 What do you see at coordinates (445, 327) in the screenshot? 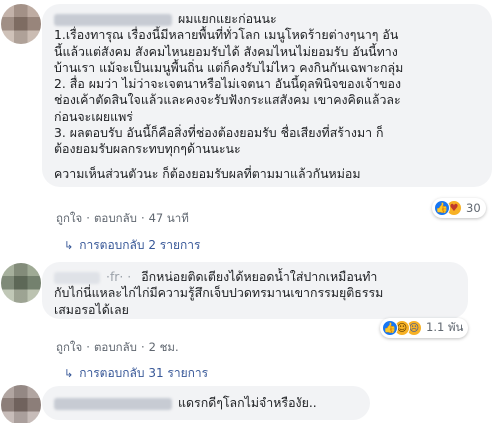
I see `reaction-count: 1.1 พัน` at bounding box center [445, 327].